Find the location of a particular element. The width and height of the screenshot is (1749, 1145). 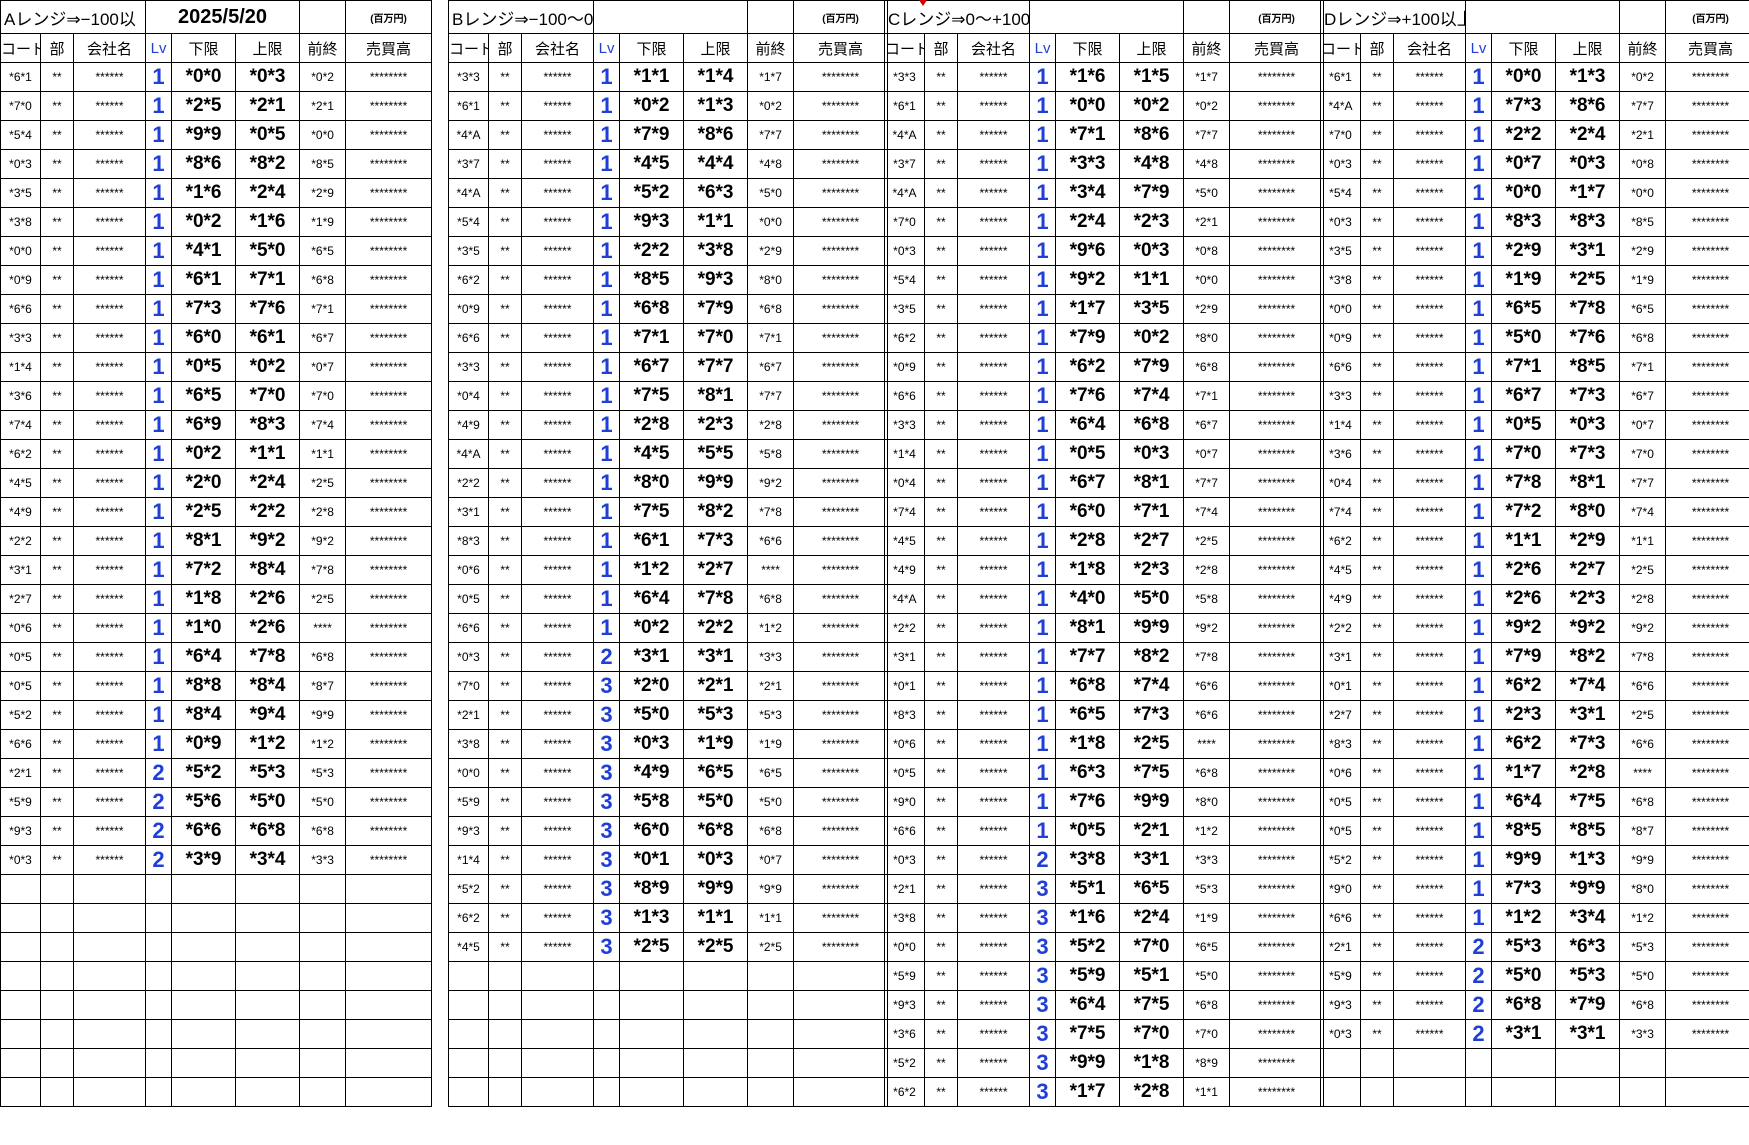

cell-lower: *2*2 is located at coordinates (1524, 135).